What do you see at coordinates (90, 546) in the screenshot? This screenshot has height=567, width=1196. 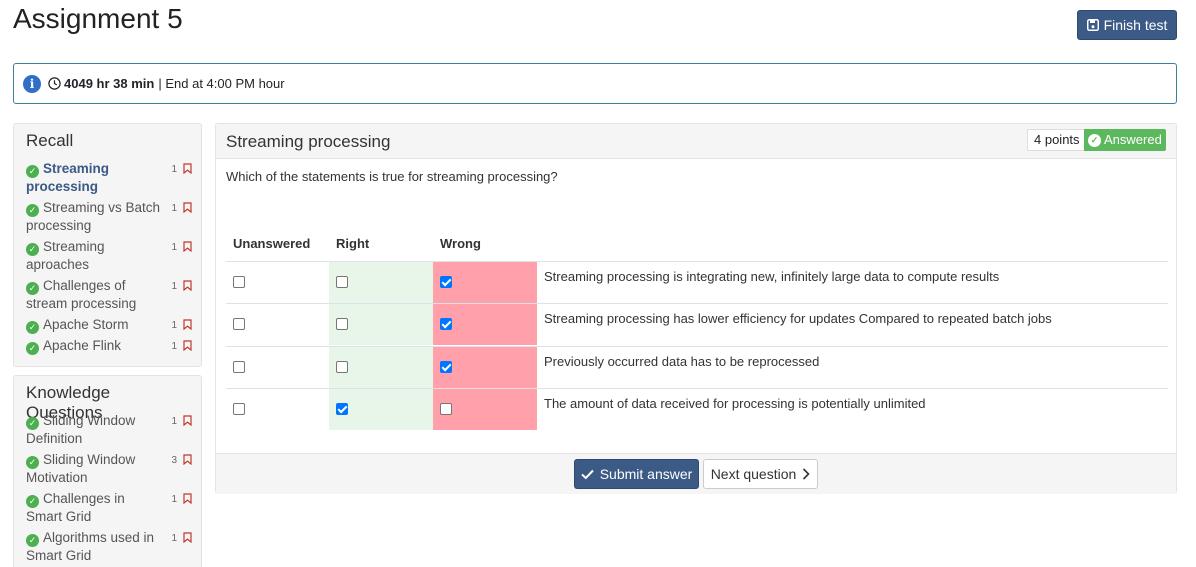 I see `nav-item-label: Algorithms used in Smart Grid` at bounding box center [90, 546].